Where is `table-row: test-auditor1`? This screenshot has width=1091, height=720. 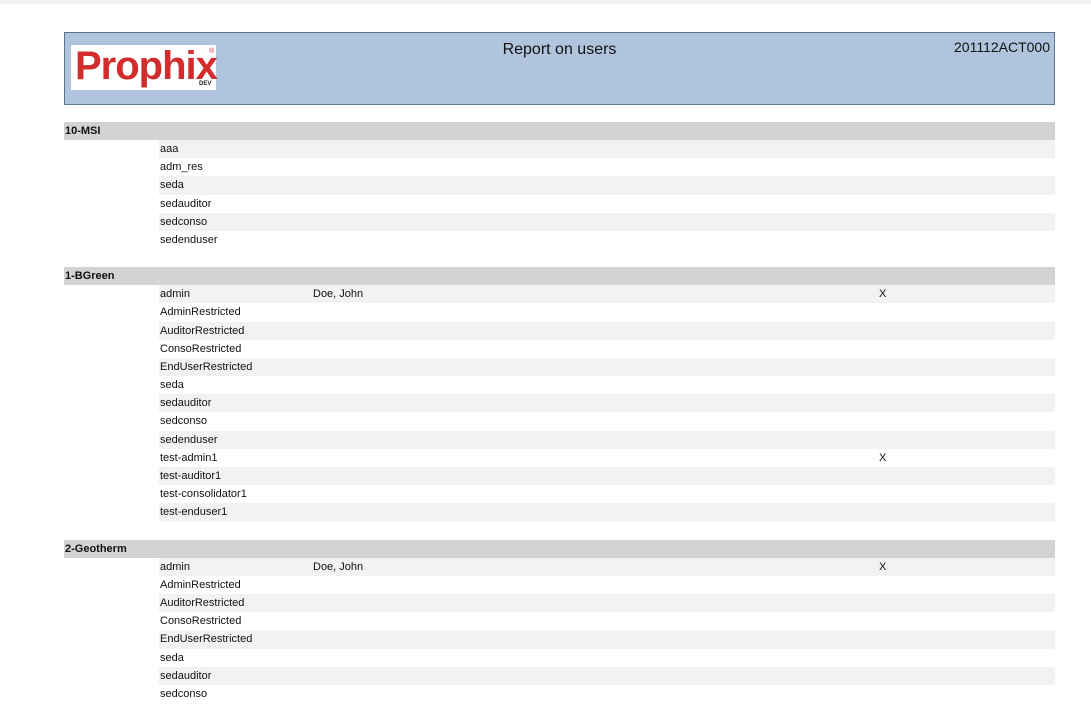
table-row: test-auditor1 is located at coordinates (607, 476).